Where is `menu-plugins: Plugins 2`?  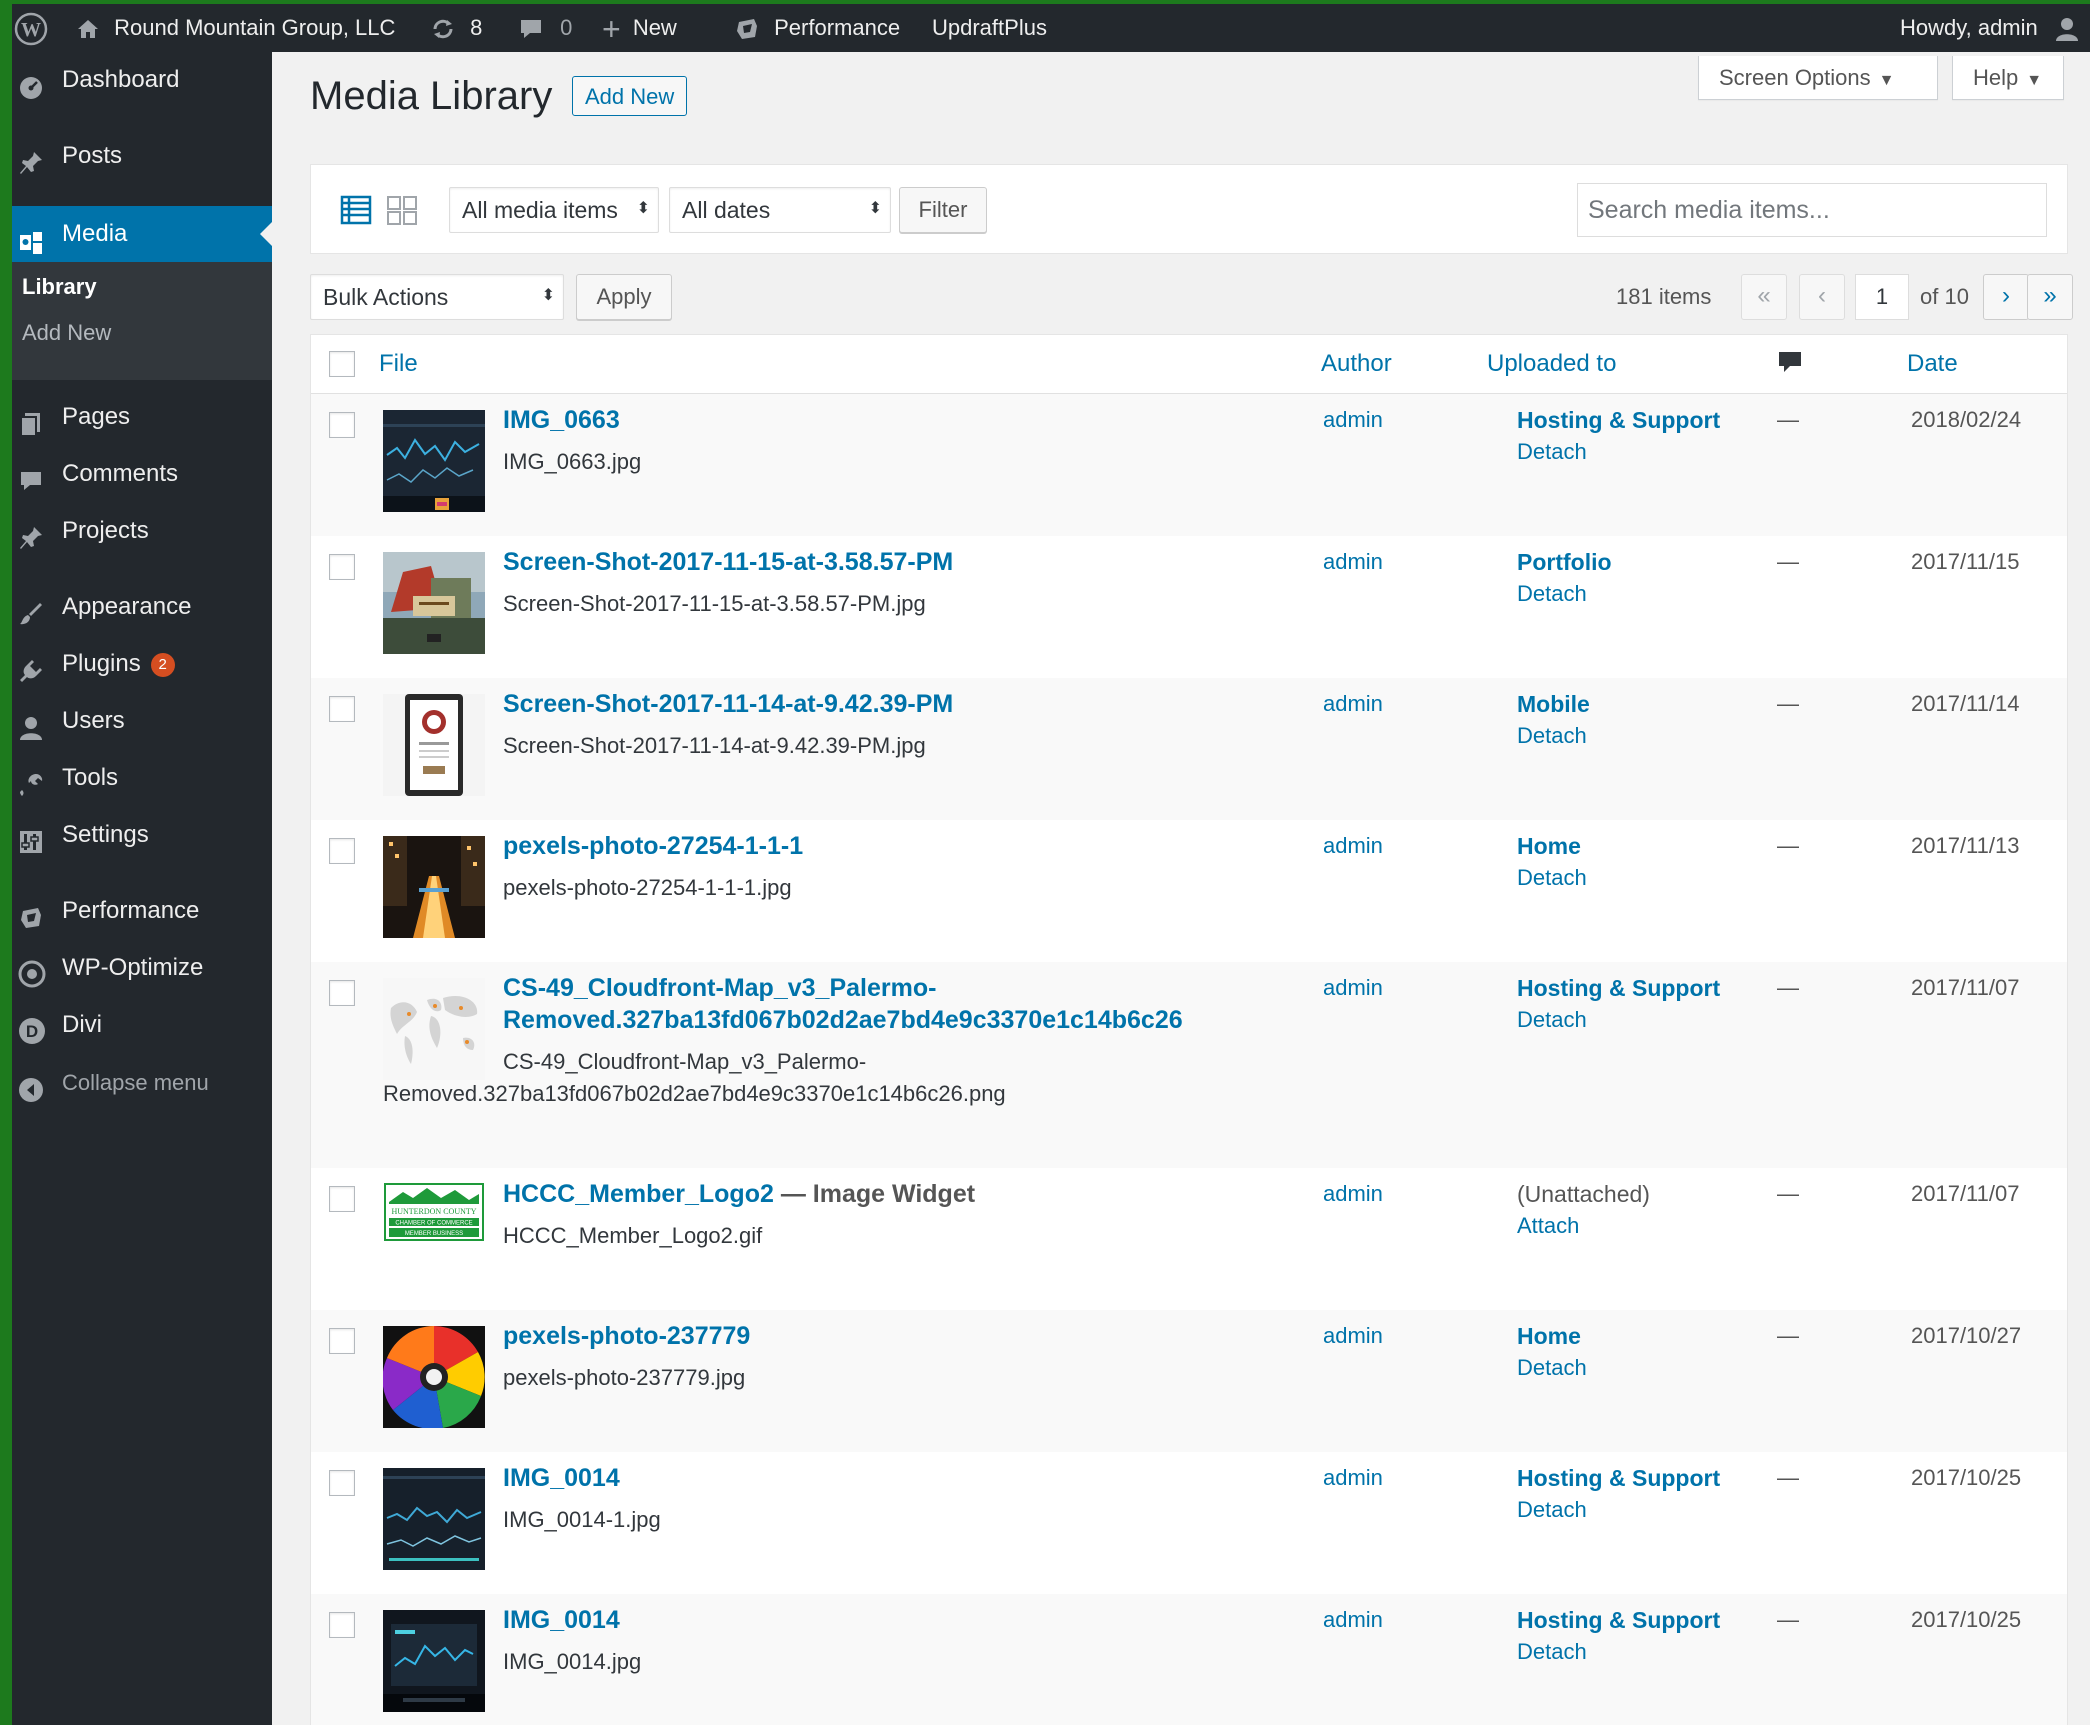 menu-plugins: Plugins 2 is located at coordinates (142, 664).